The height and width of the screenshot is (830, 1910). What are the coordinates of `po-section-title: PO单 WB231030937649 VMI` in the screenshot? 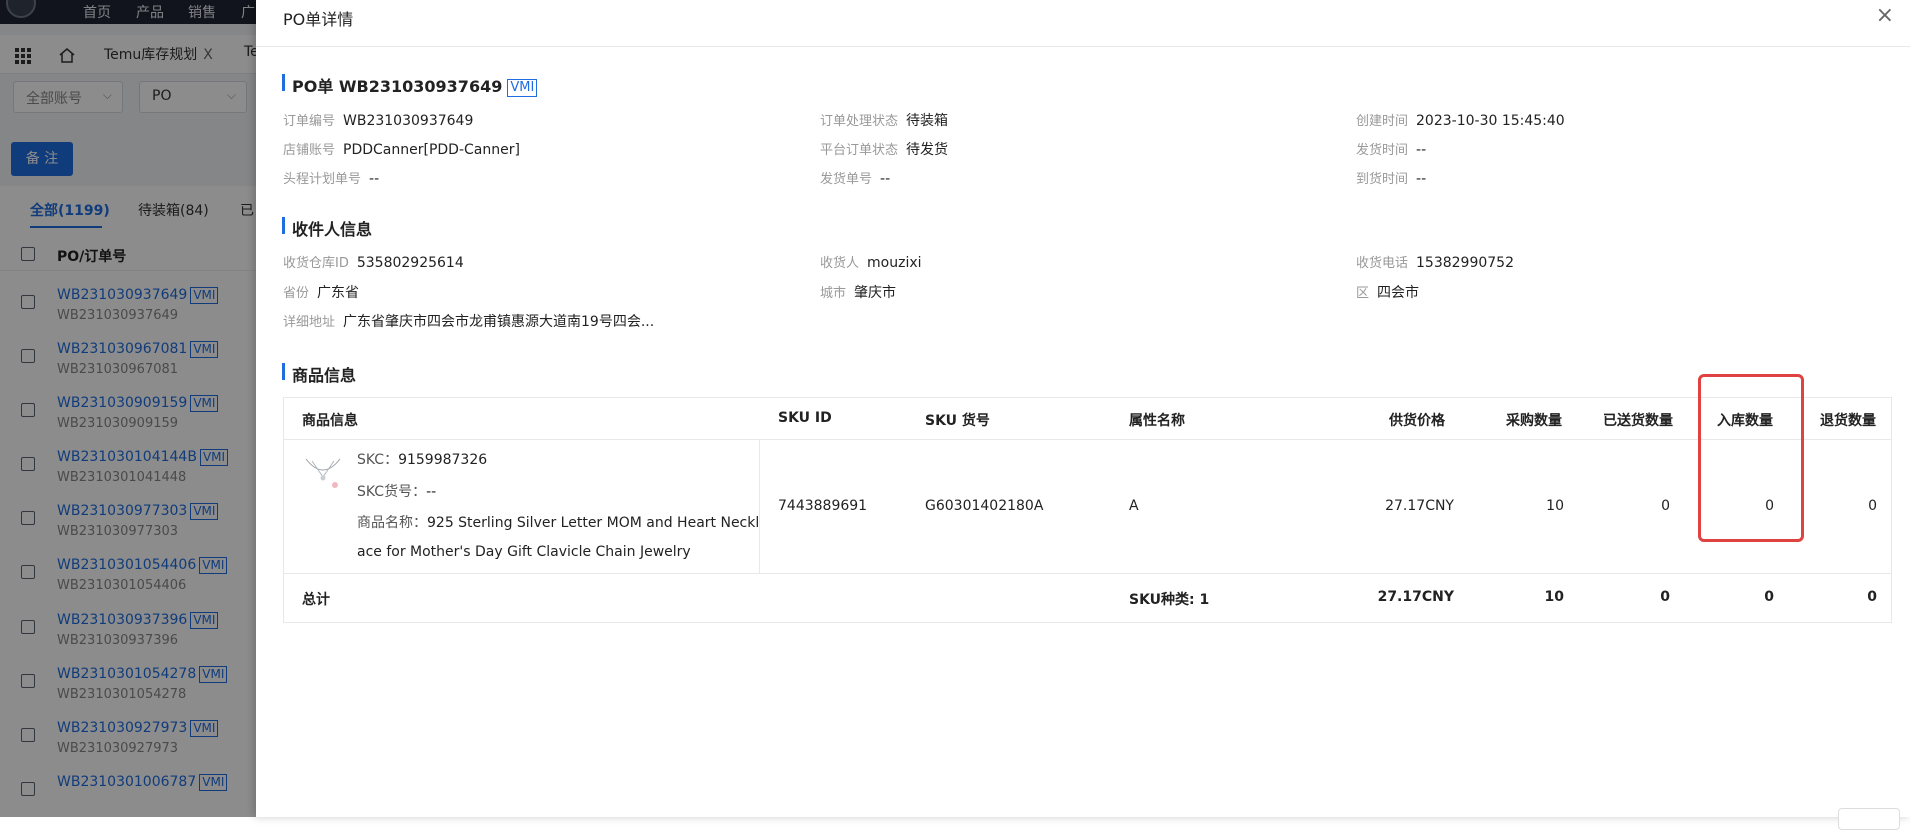 It's located at (410, 85).